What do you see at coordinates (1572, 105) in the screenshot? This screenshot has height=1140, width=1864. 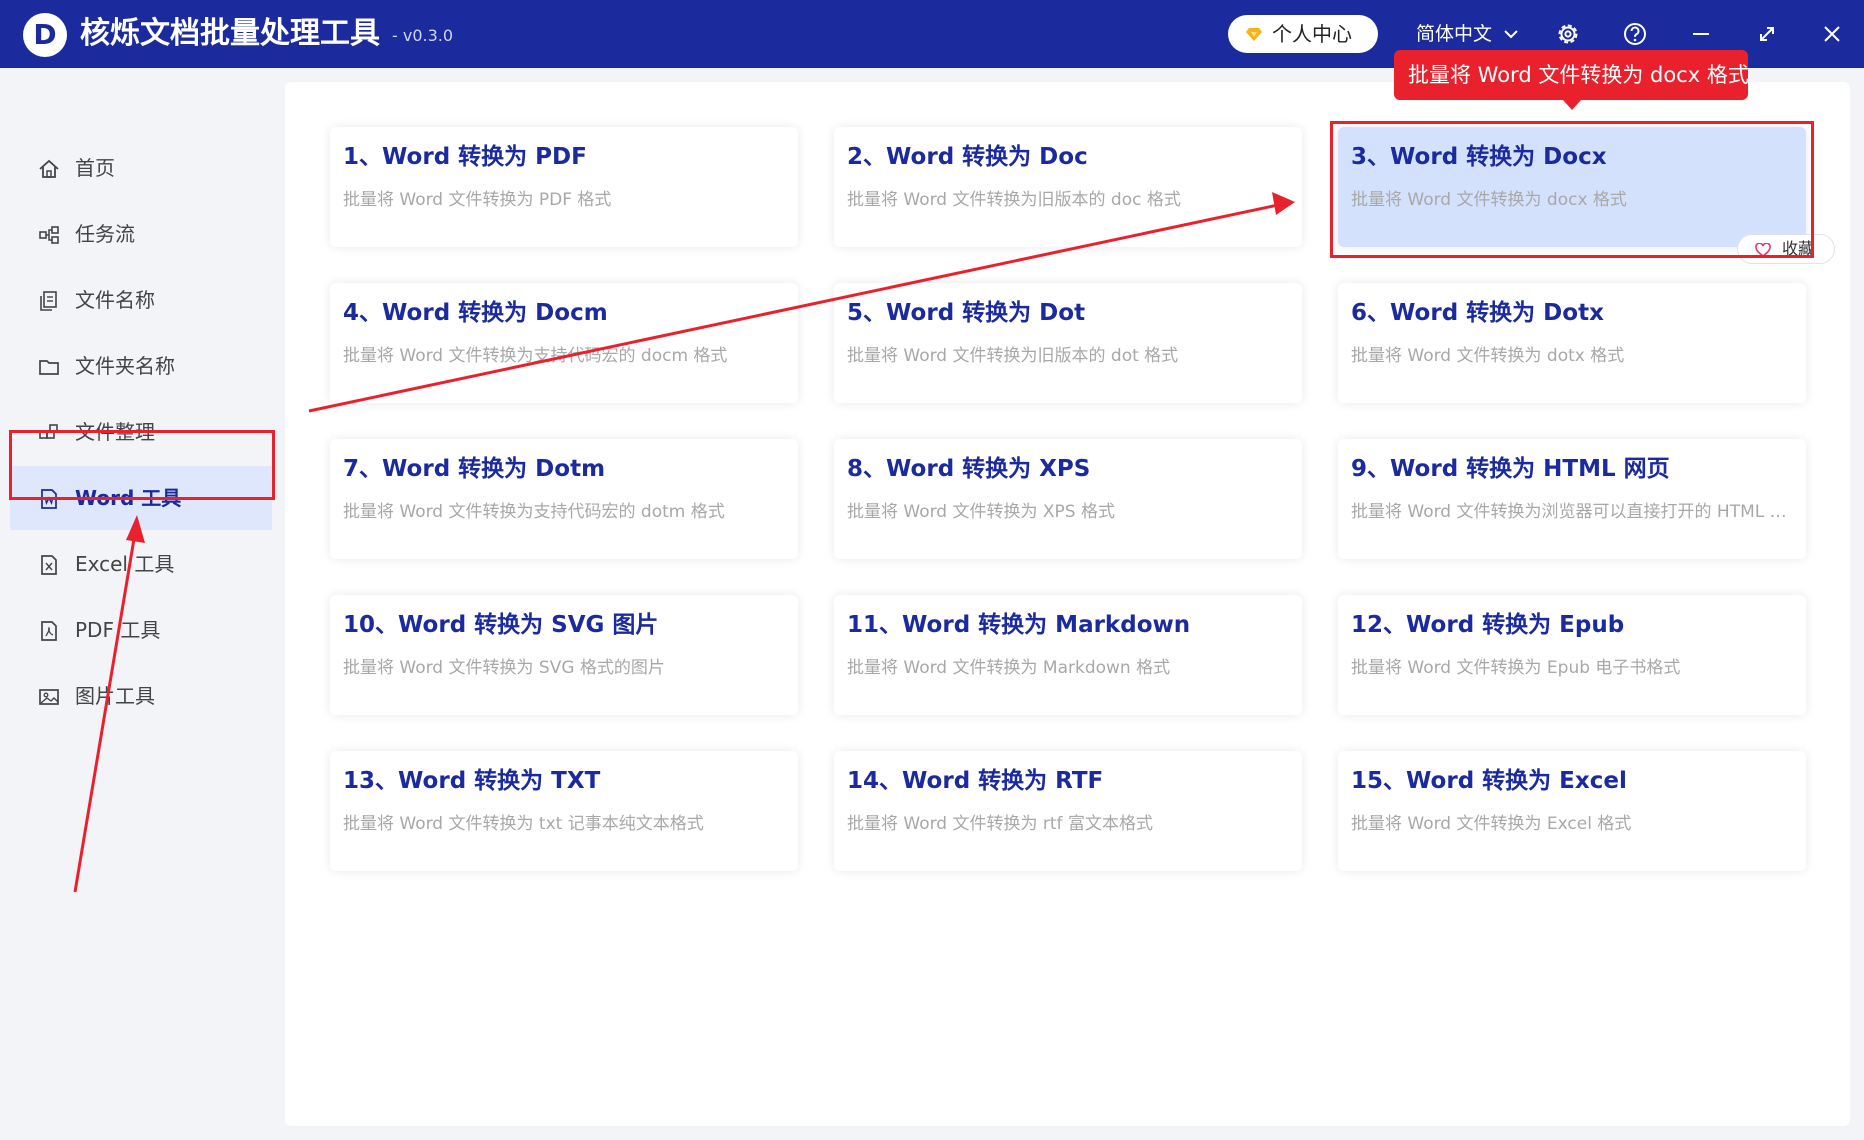 I see `tooltip-tail` at bounding box center [1572, 105].